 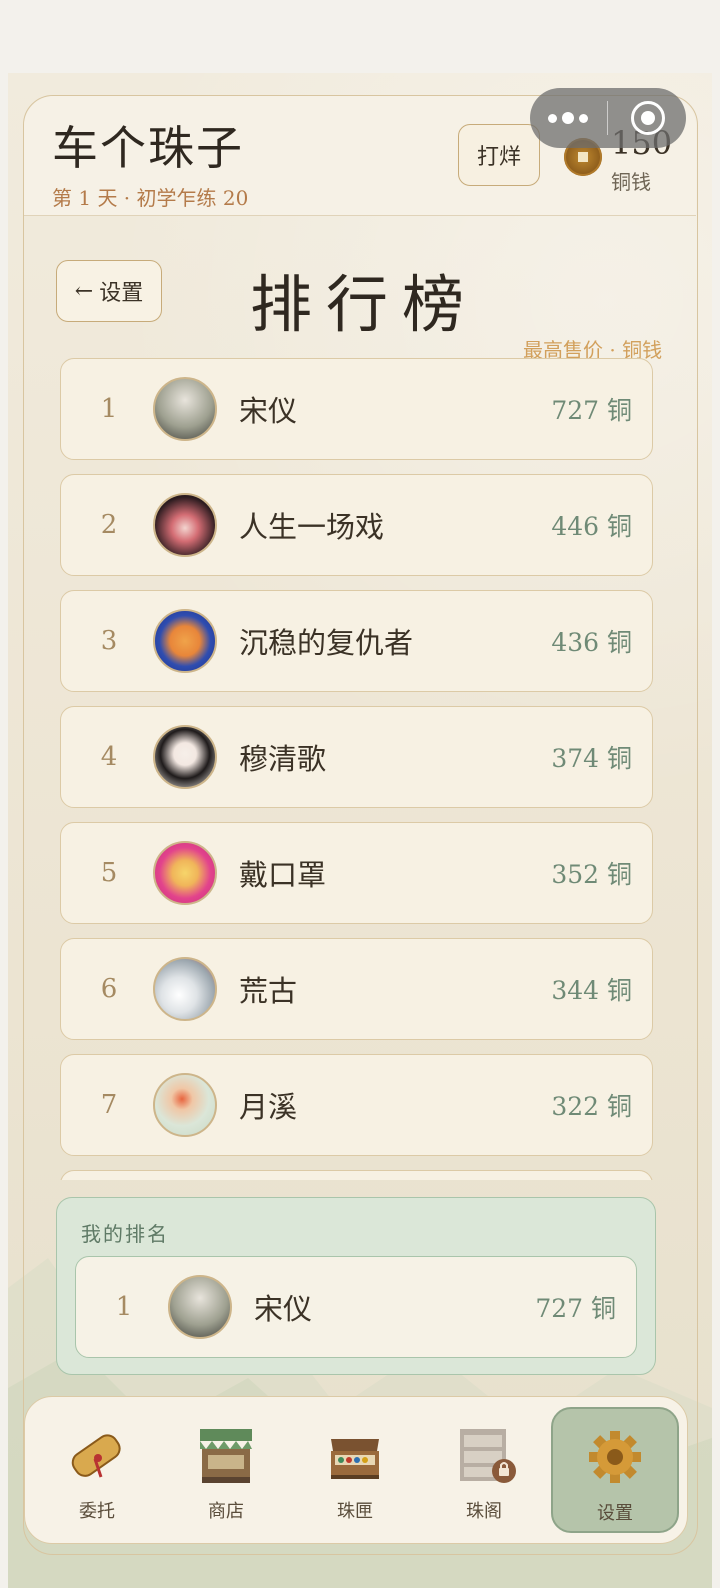 What do you see at coordinates (109, 757) in the screenshot?
I see `rank-number: 4` at bounding box center [109, 757].